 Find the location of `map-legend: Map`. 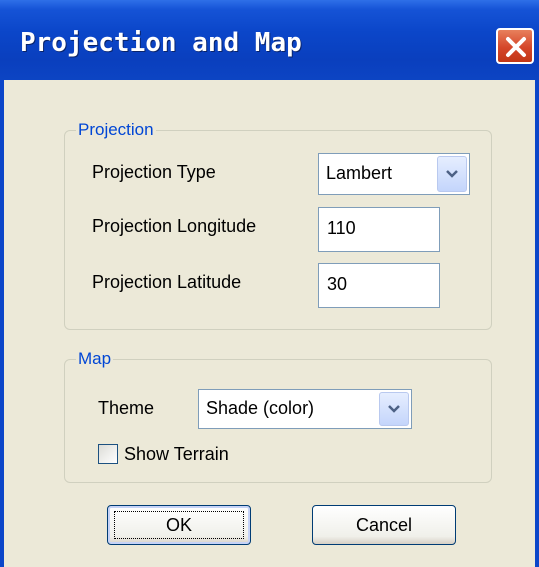

map-legend: Map is located at coordinates (95, 359).